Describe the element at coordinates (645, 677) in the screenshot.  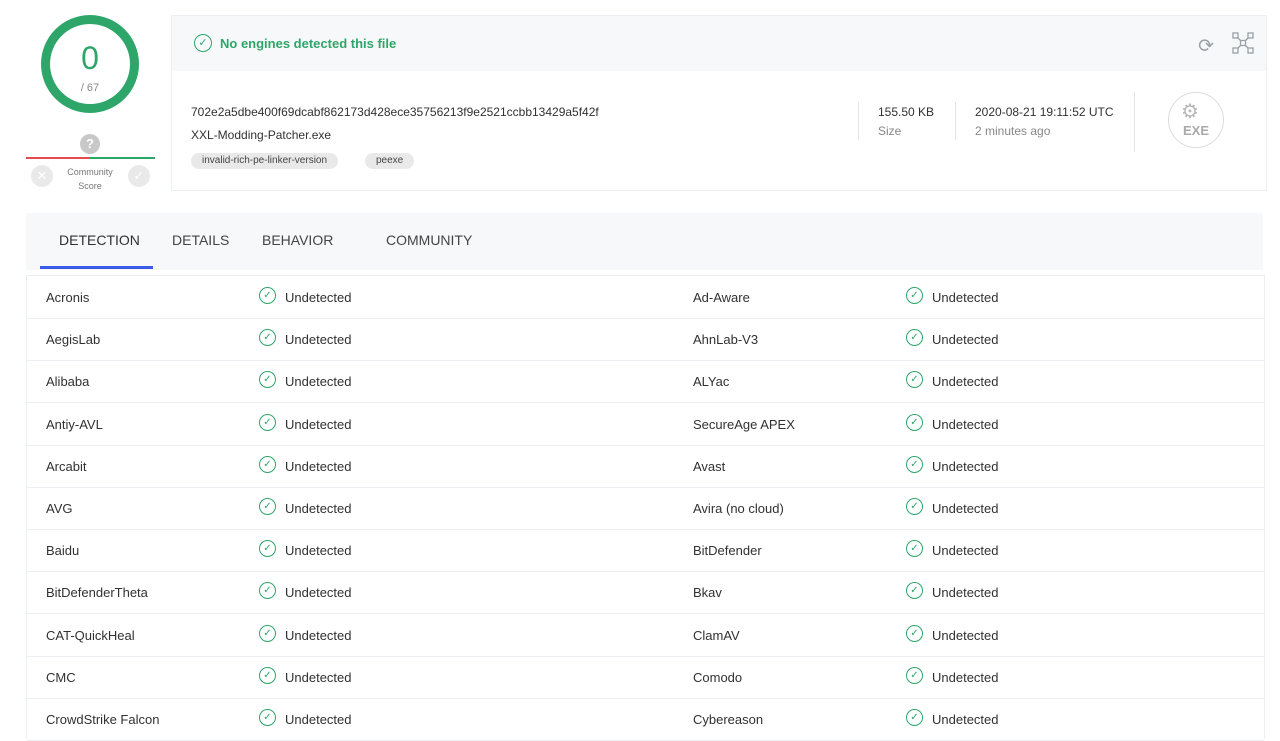
I see `table-row: CMC ✓ Undetected Comodo ✓ Undetected` at that location.